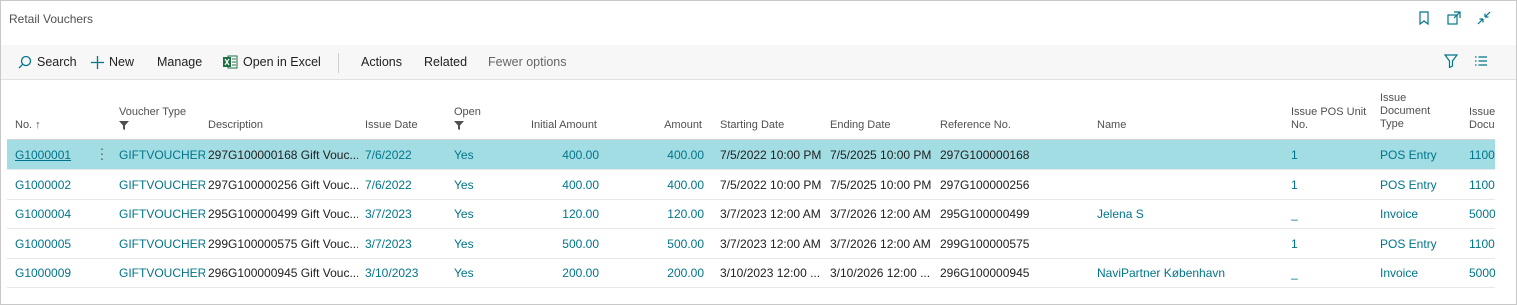  What do you see at coordinates (60, 185) in the screenshot?
I see `cell-no: G1000002` at bounding box center [60, 185].